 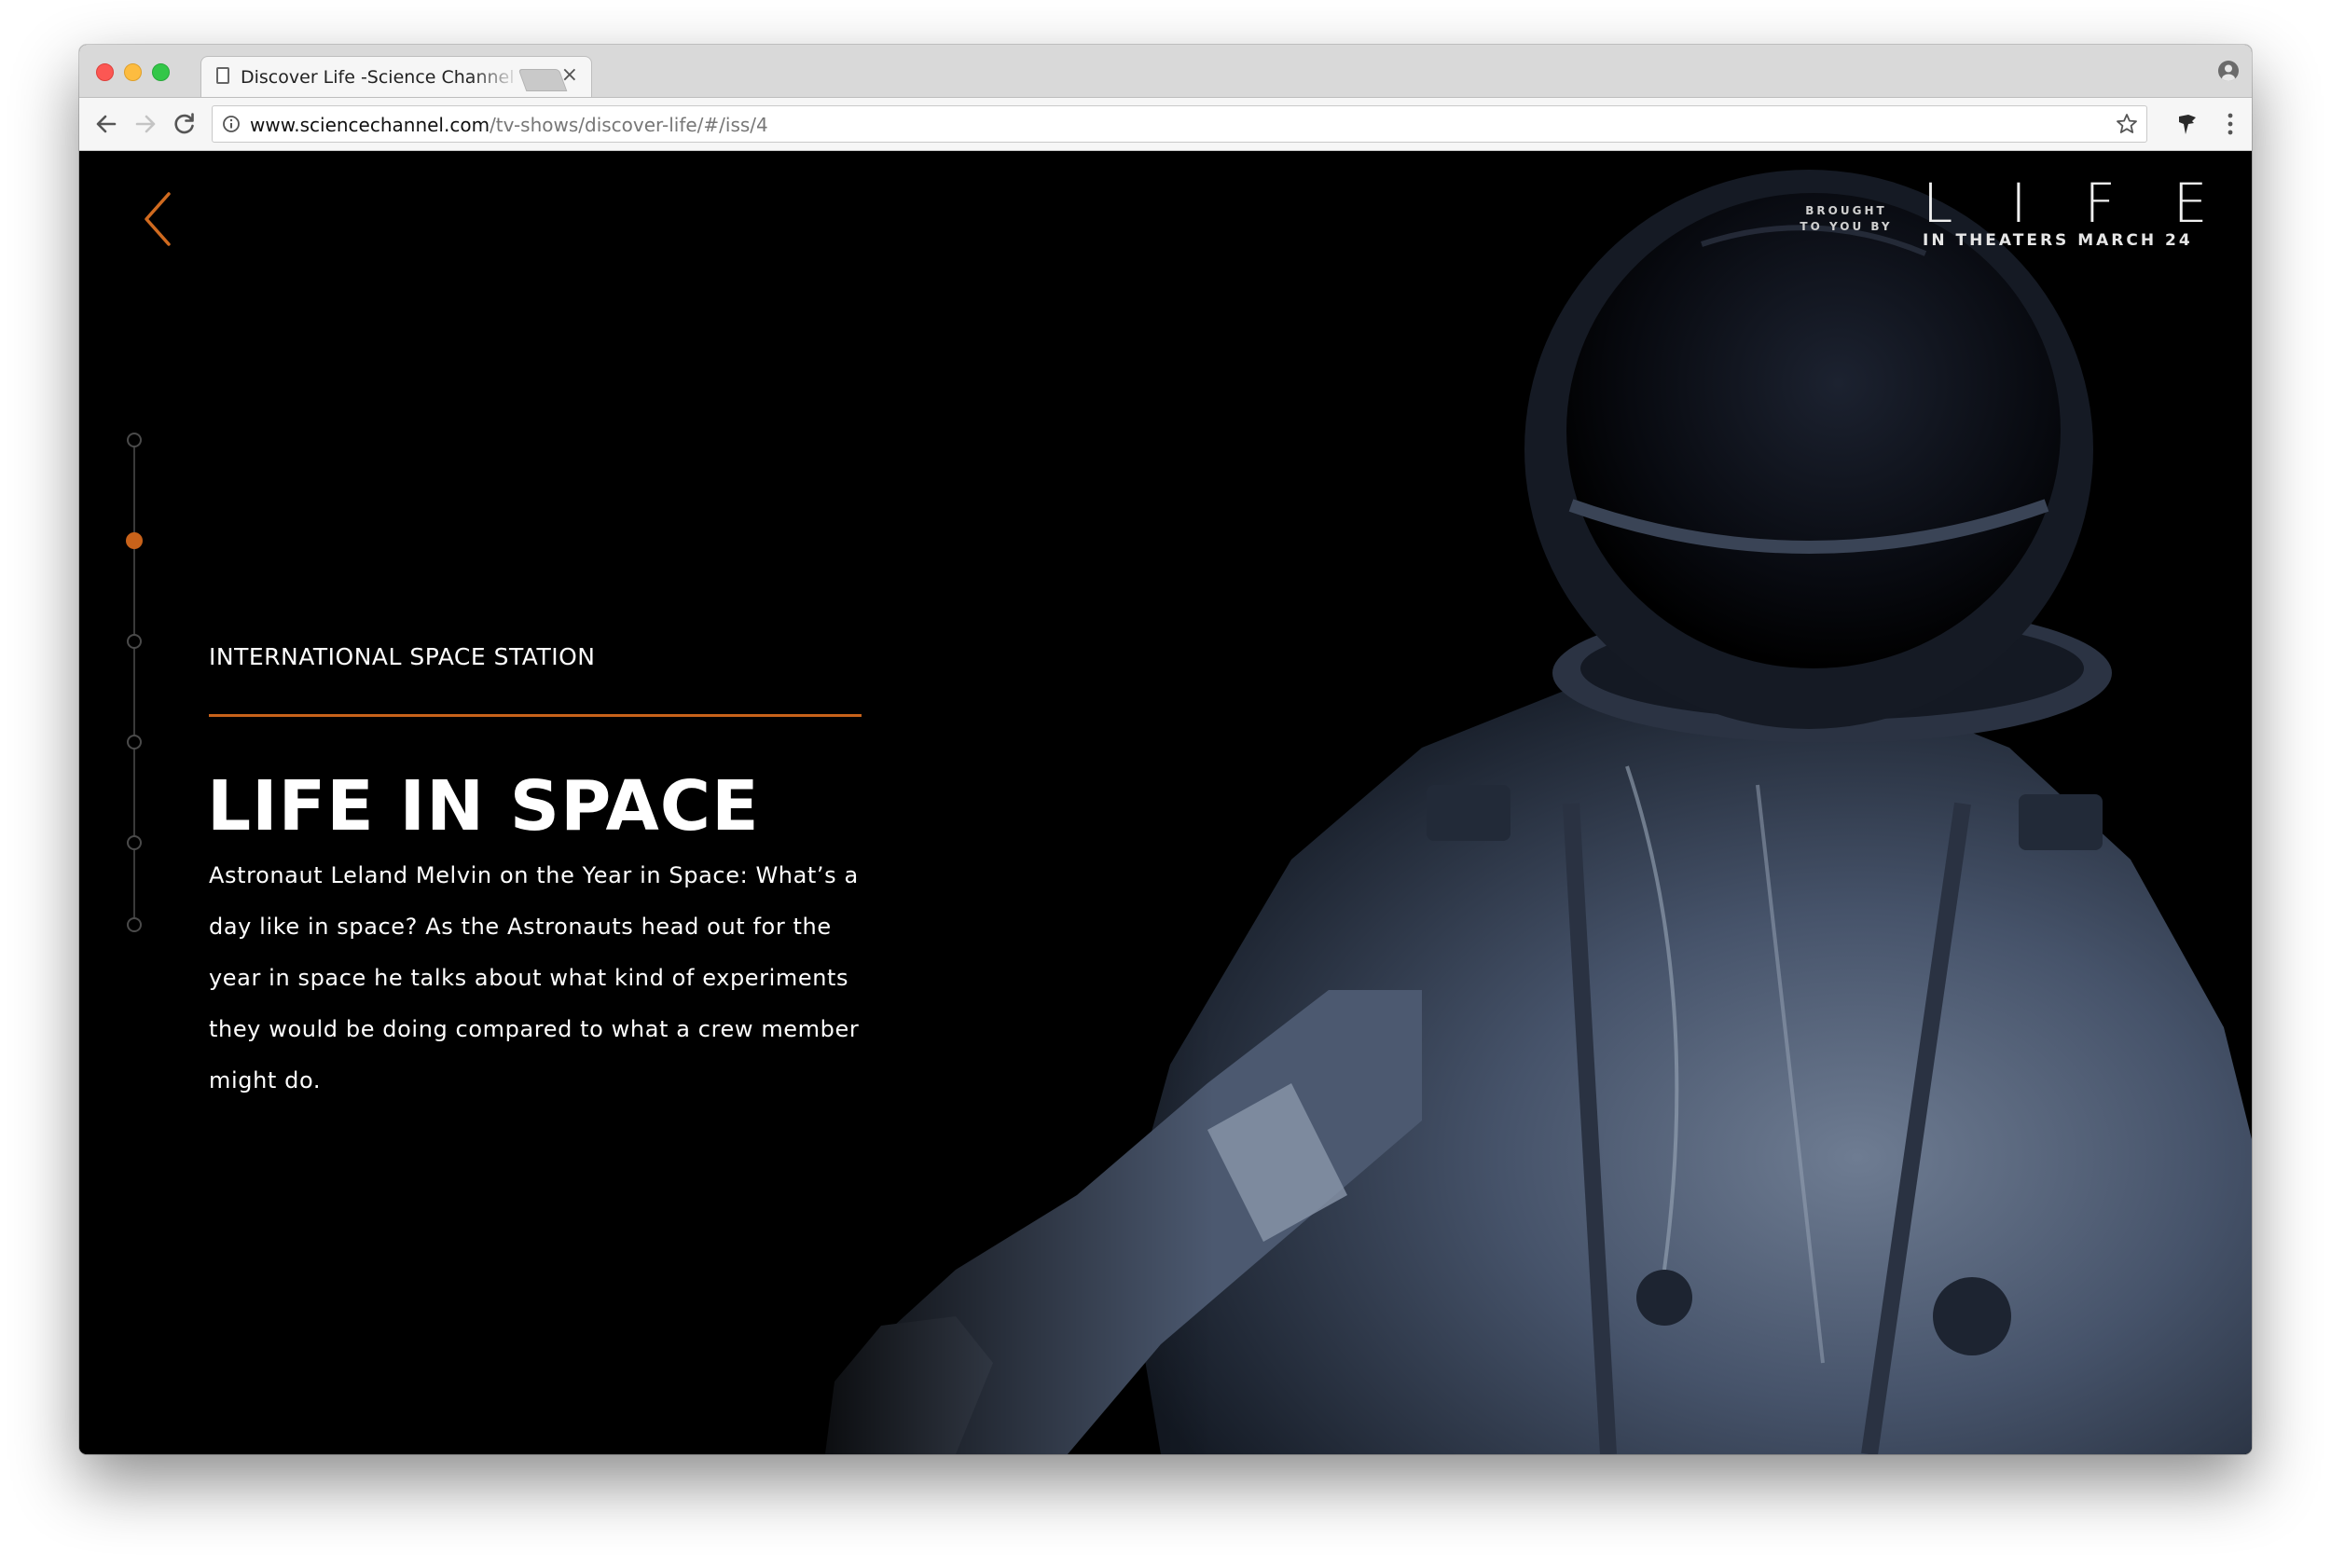 I want to click on new-tab-button, so click(x=542, y=80).